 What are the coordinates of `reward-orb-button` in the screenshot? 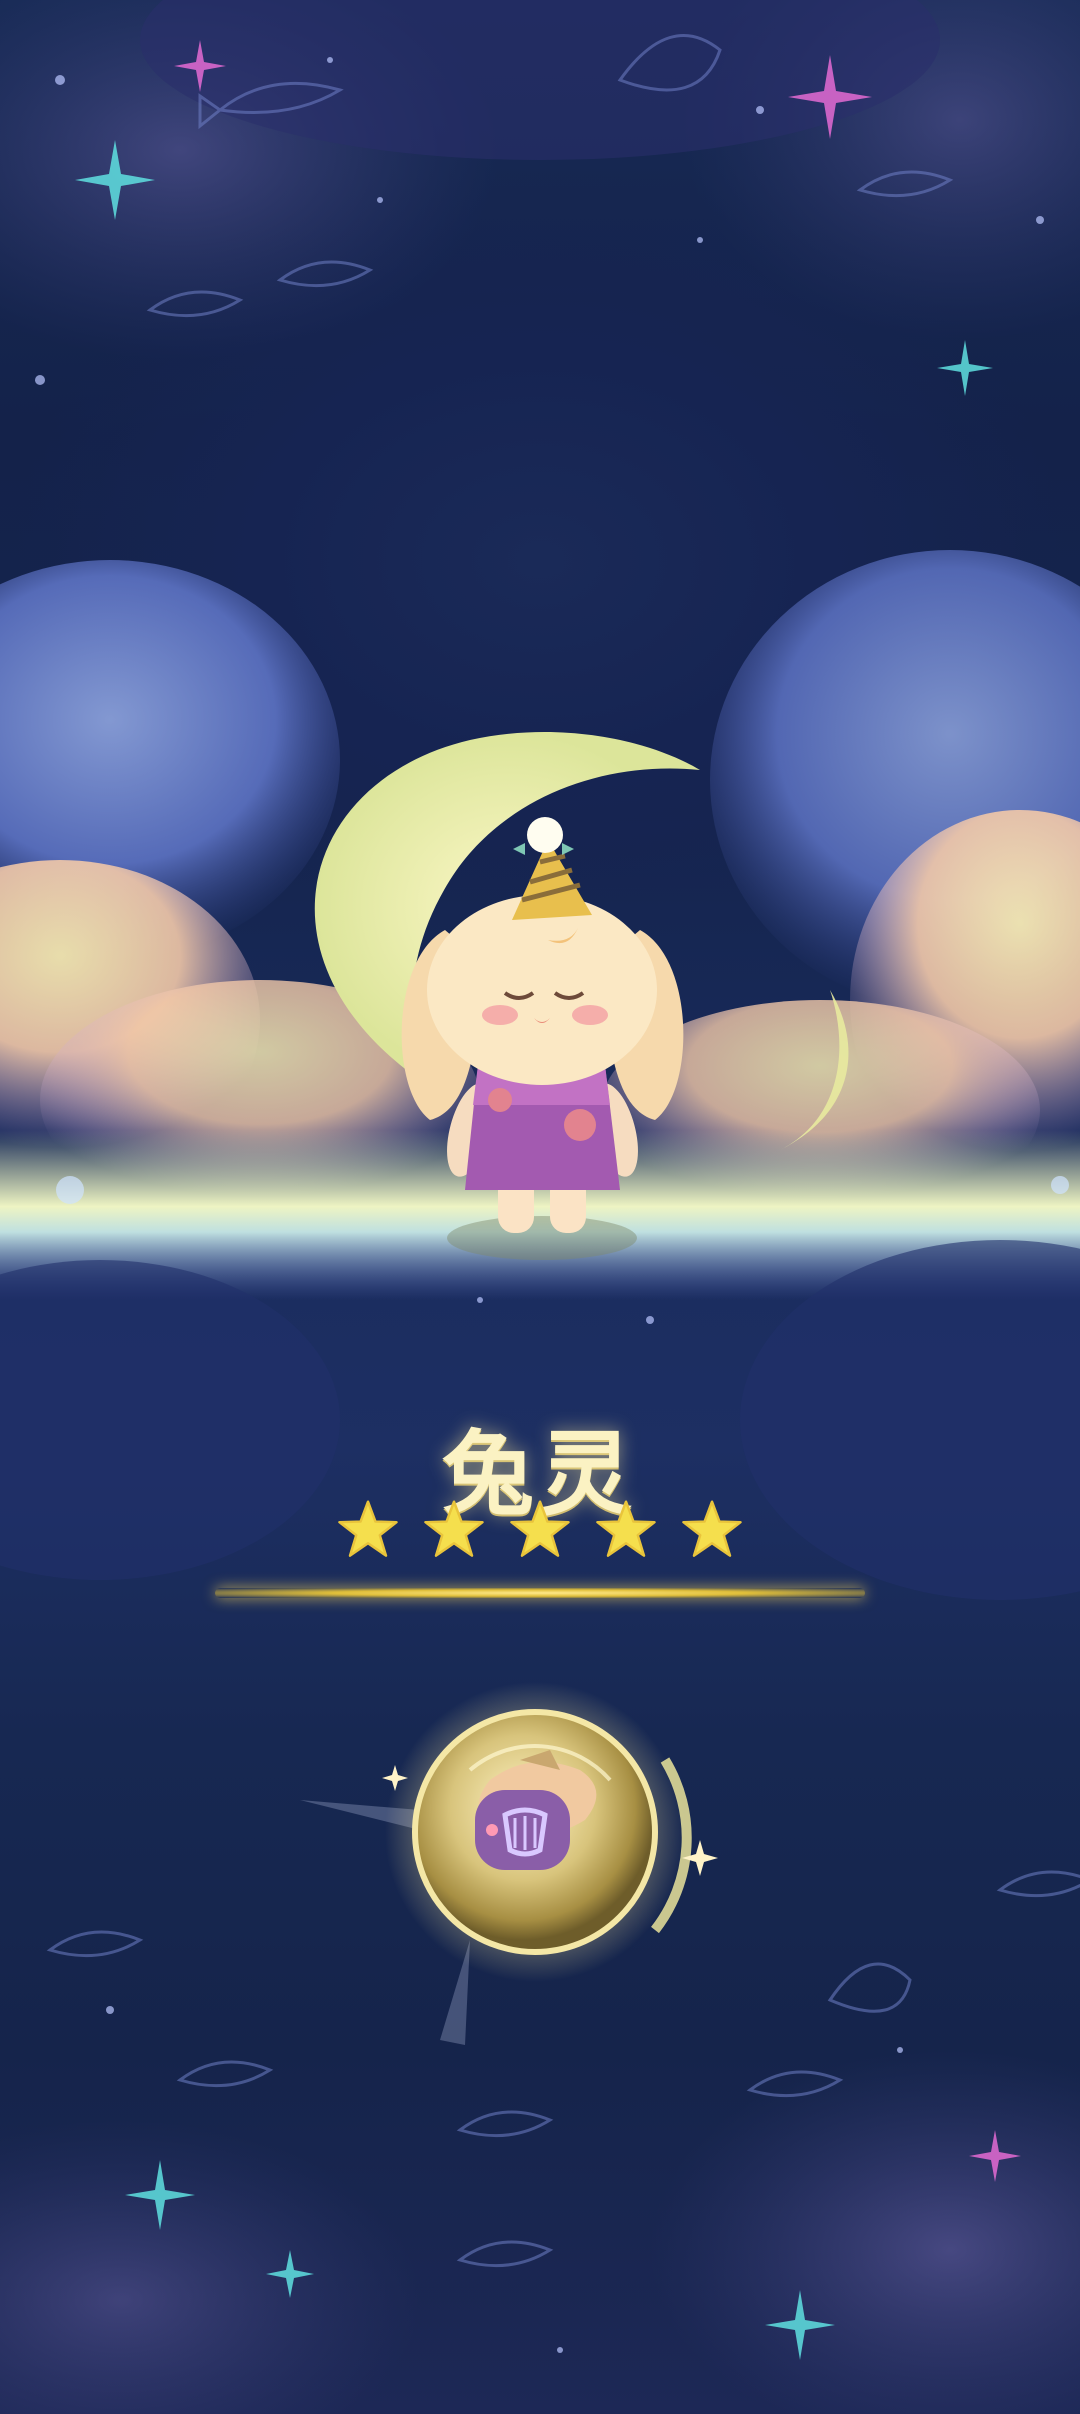 It's located at (535, 1845).